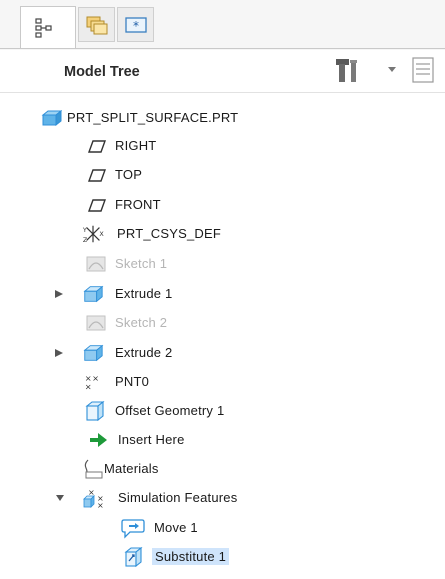 This screenshot has width=445, height=579. I want to click on tree-item-label: Extrude 2, so click(144, 352).